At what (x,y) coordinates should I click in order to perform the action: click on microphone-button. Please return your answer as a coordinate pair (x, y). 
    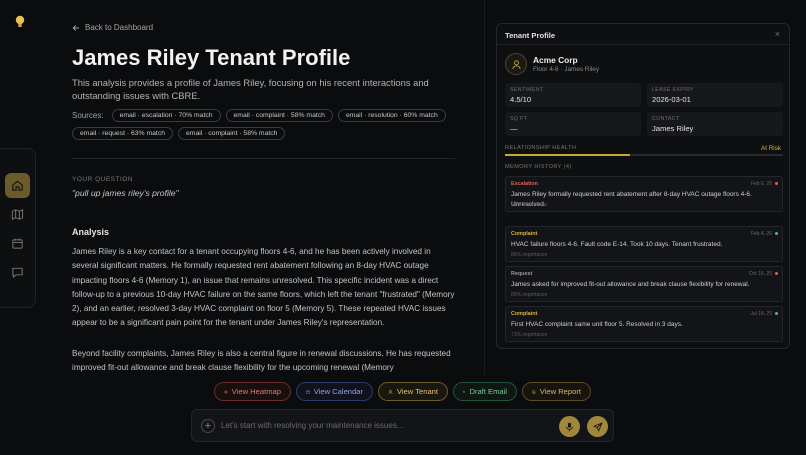
    Looking at the image, I should click on (569, 426).